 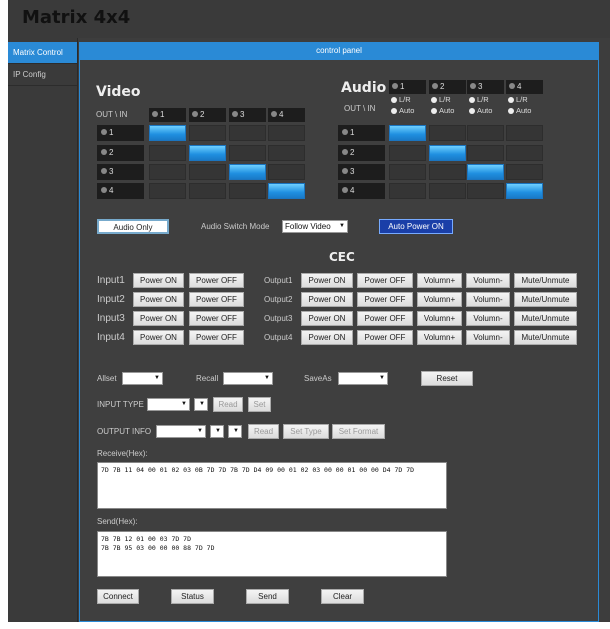 What do you see at coordinates (42, 53) in the screenshot?
I see `sidebar-item-matrix-control: Matrix Control` at bounding box center [42, 53].